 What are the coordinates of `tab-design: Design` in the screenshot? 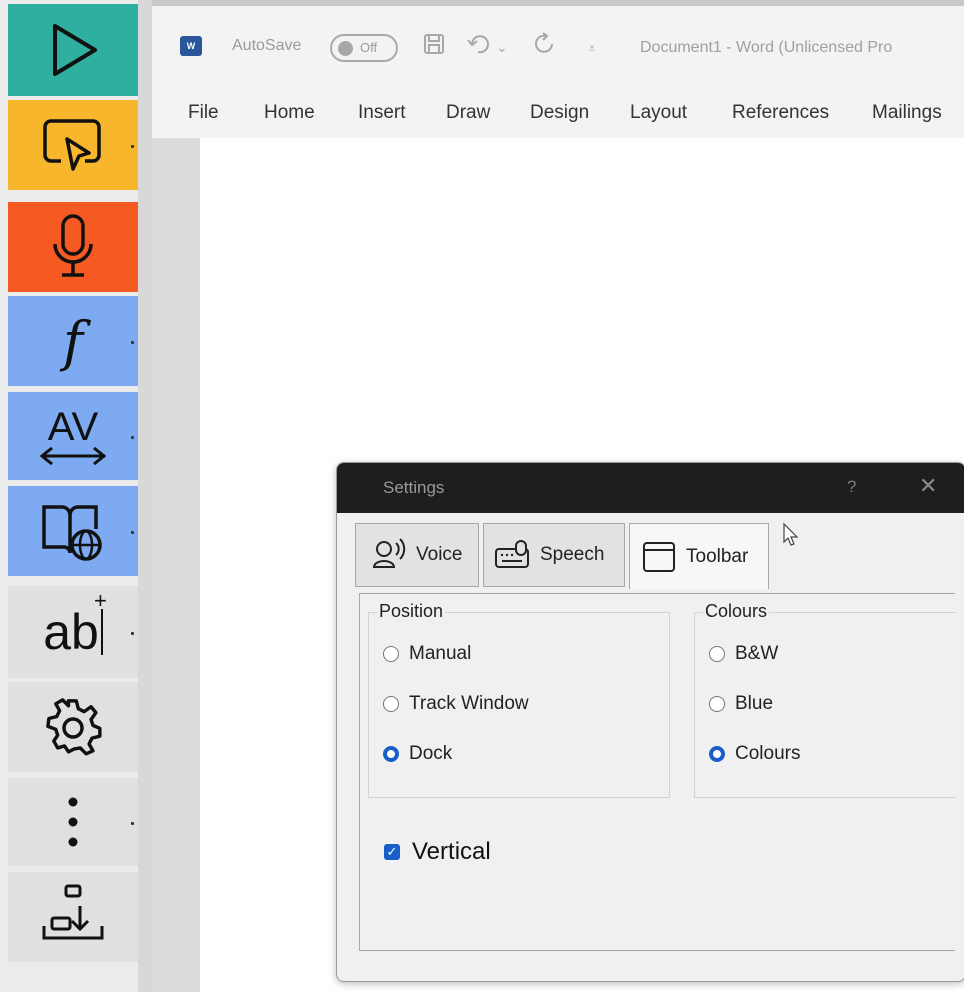 It's located at (559, 113).